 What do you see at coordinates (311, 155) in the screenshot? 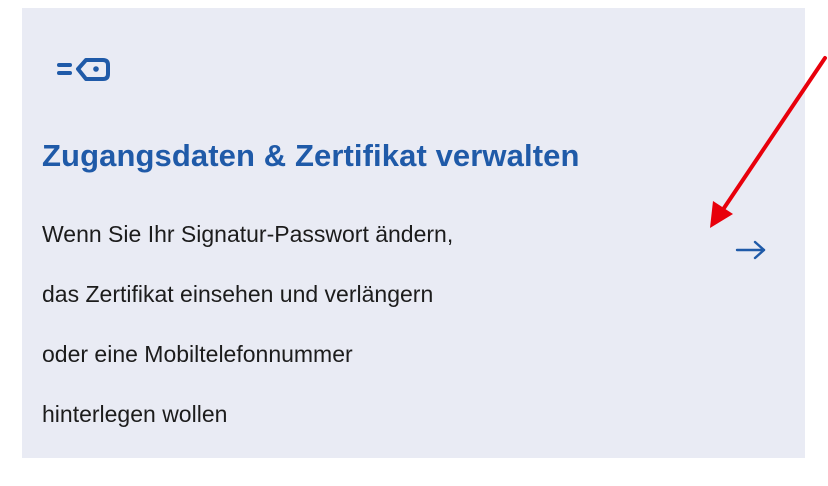
I see `card-title: Zugangsdaten & Zertifikat verwalten` at bounding box center [311, 155].